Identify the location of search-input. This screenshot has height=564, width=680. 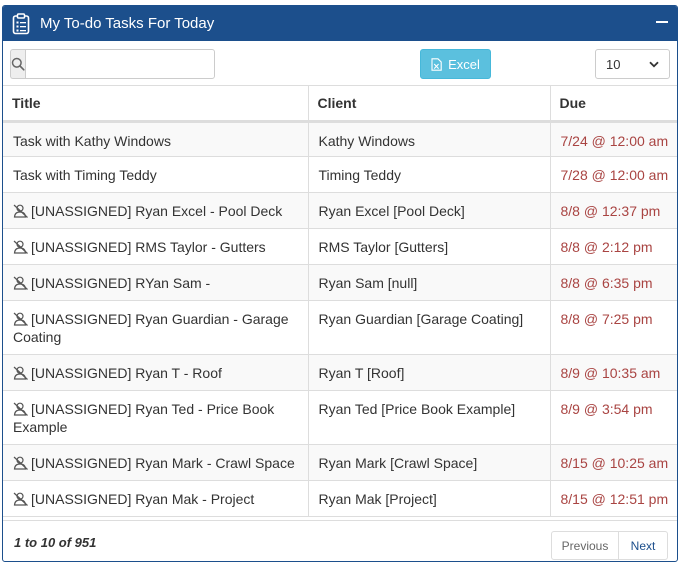
(120, 64).